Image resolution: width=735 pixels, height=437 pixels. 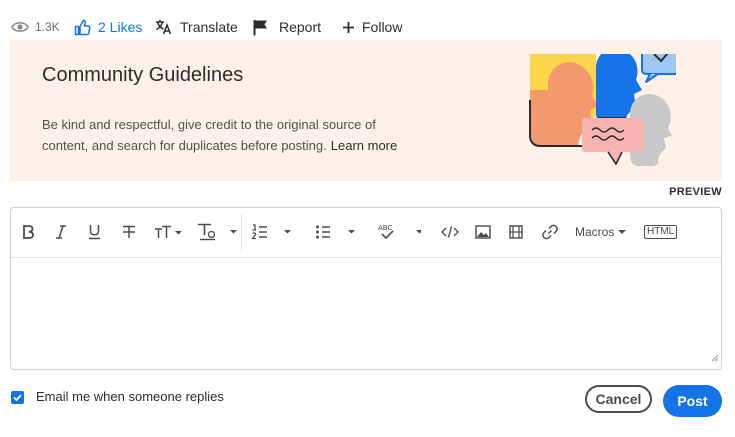 I want to click on link-icon, so click(x=550, y=232).